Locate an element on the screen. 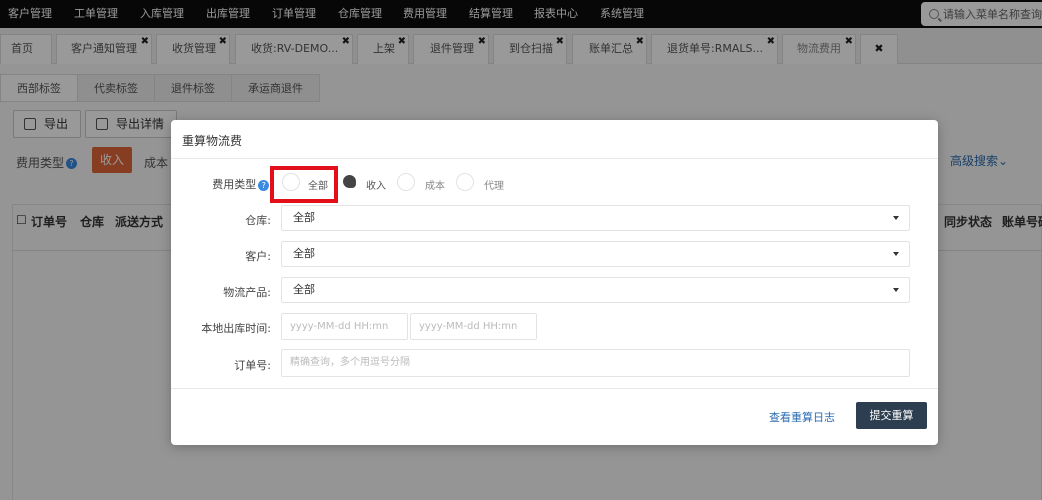 The image size is (1042, 500). start-time-input: yyyy-MM-dd HH:mn is located at coordinates (344, 326).